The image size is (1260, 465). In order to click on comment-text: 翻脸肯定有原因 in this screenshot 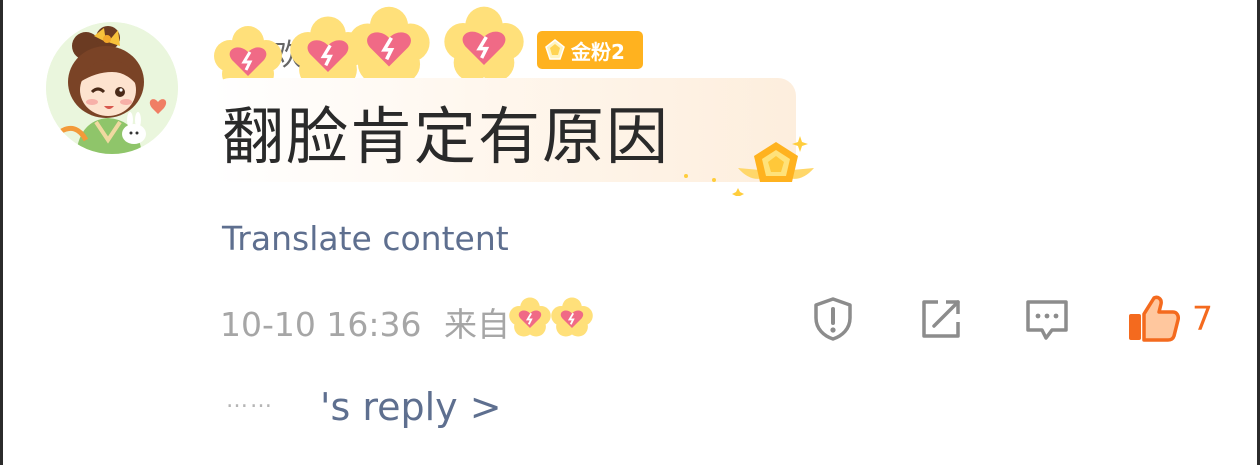, I will do `click(446, 136)`.